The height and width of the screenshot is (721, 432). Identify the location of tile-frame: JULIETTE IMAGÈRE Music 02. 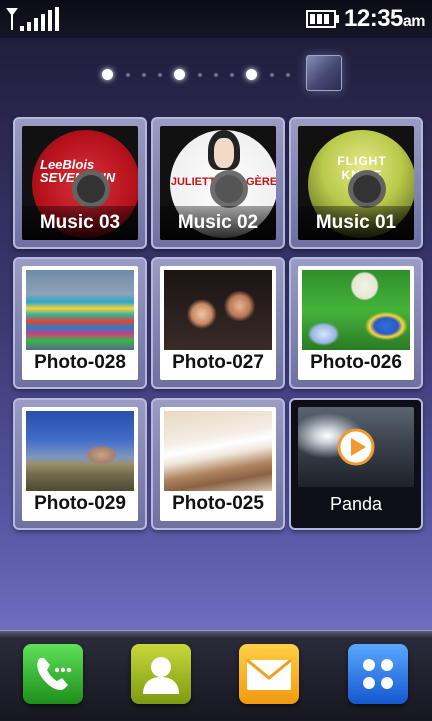
(218, 183).